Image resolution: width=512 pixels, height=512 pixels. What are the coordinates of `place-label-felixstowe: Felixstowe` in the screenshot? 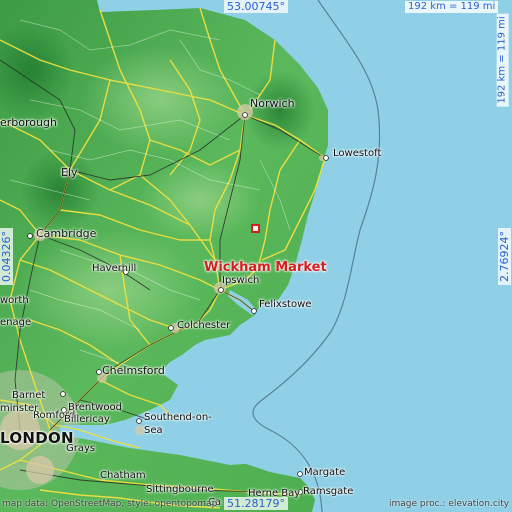 It's located at (285, 305).